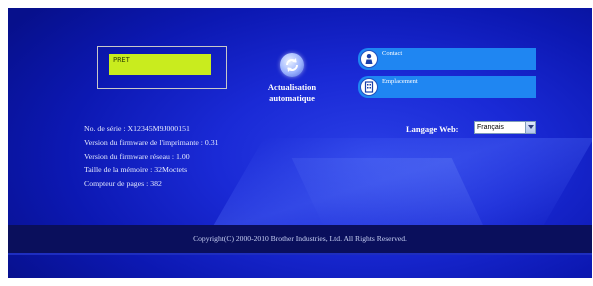 This screenshot has height=286, width=593. Describe the element at coordinates (137, 156) in the screenshot. I see `network-firmware-version: Version du firmware réseau : 1.00` at that location.